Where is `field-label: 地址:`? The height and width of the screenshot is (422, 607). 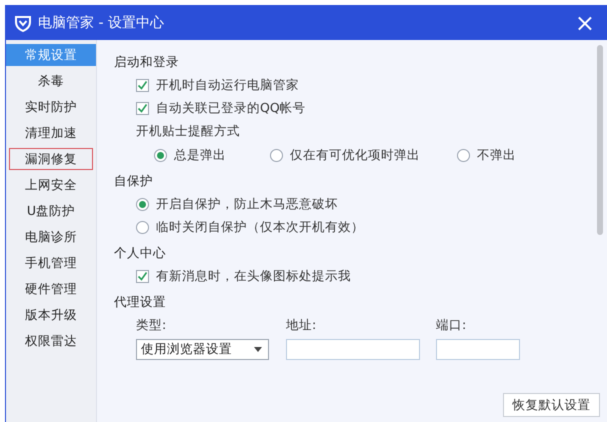 field-label: 地址: is located at coordinates (302, 325).